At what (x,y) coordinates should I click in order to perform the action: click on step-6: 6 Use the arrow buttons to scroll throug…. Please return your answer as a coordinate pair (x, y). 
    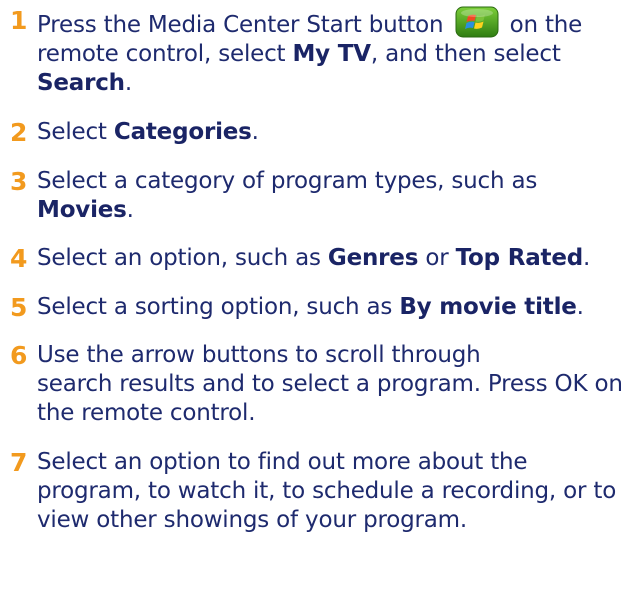
    Looking at the image, I should click on (319, 384).